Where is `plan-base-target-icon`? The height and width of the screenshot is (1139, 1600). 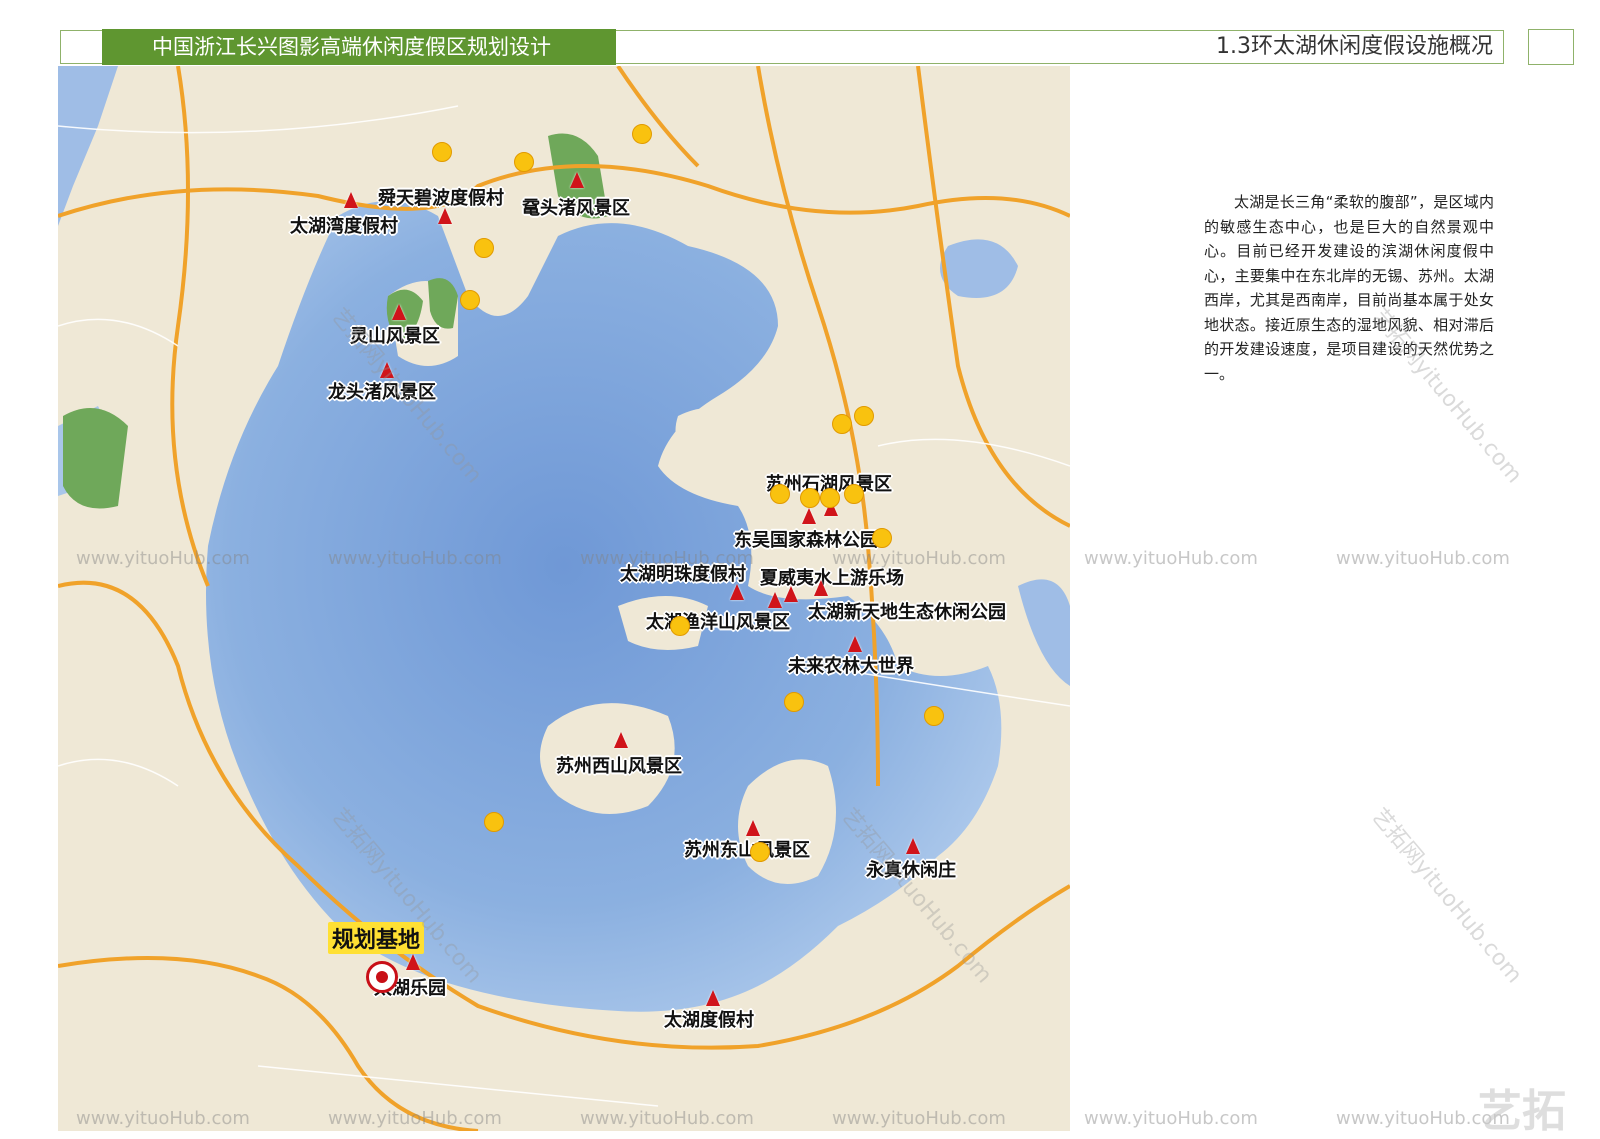
plan-base-target-icon is located at coordinates (382, 977).